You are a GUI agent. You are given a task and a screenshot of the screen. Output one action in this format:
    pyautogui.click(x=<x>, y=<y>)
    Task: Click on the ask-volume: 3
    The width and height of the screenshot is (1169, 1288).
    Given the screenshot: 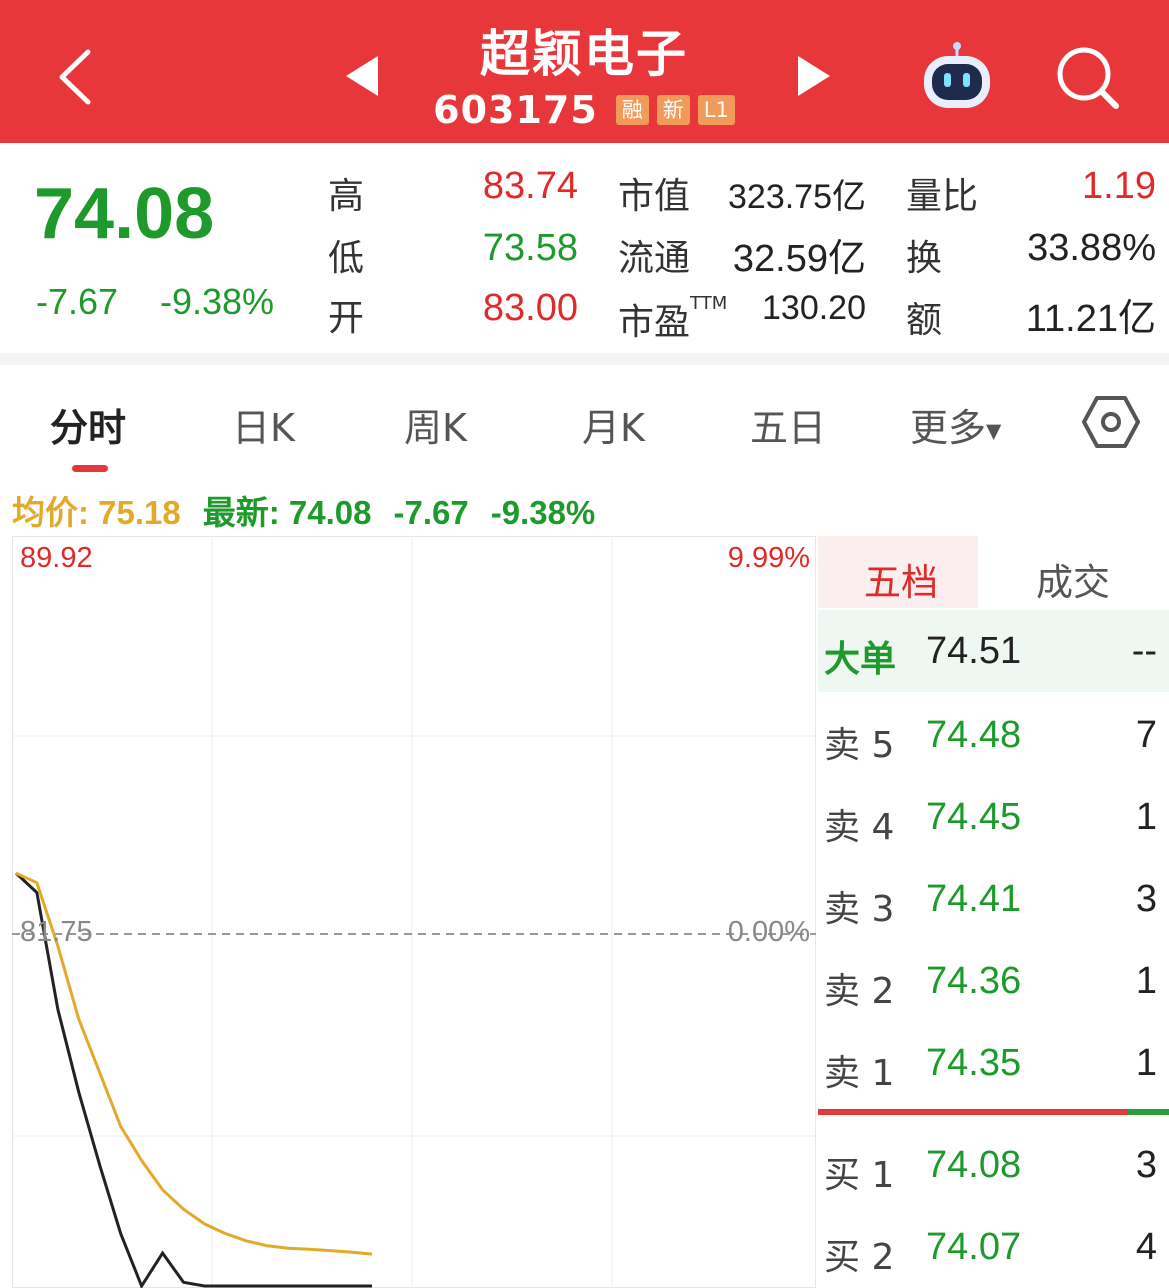 What is the action you would take?
    pyautogui.click(x=1146, y=899)
    